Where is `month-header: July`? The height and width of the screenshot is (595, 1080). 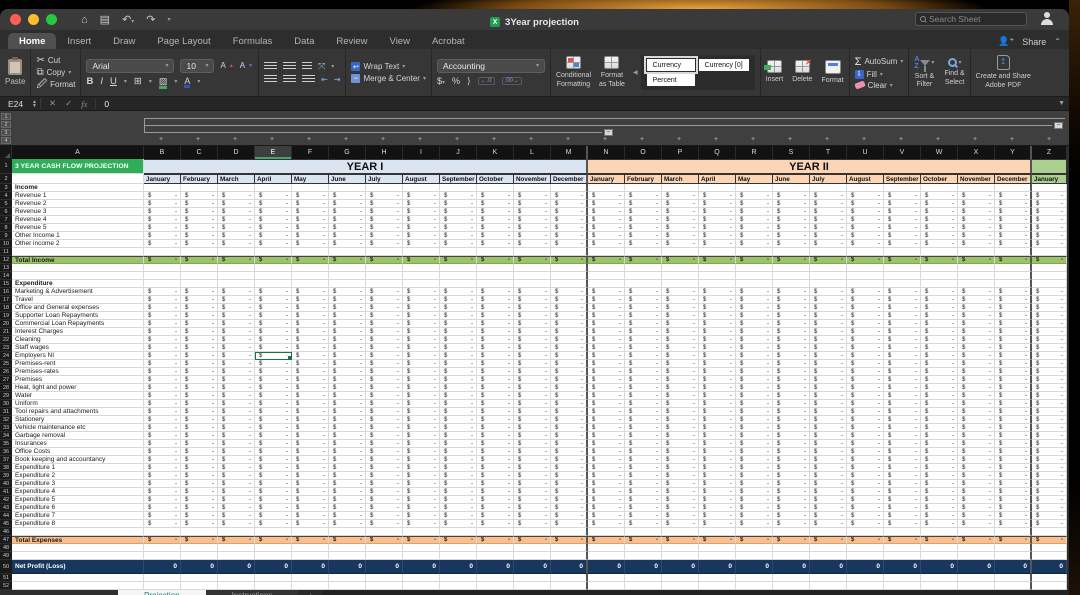 month-header: July is located at coordinates (384, 179).